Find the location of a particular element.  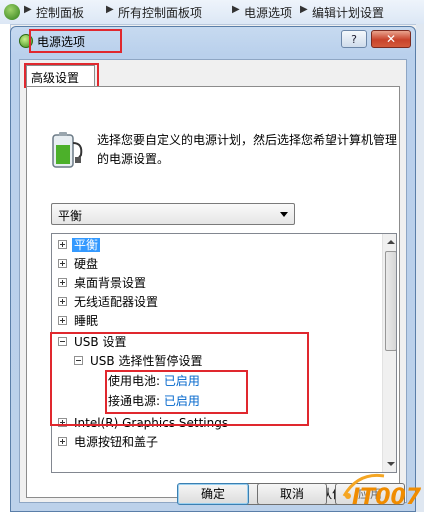

cancel-button: 取消 is located at coordinates (292, 494).